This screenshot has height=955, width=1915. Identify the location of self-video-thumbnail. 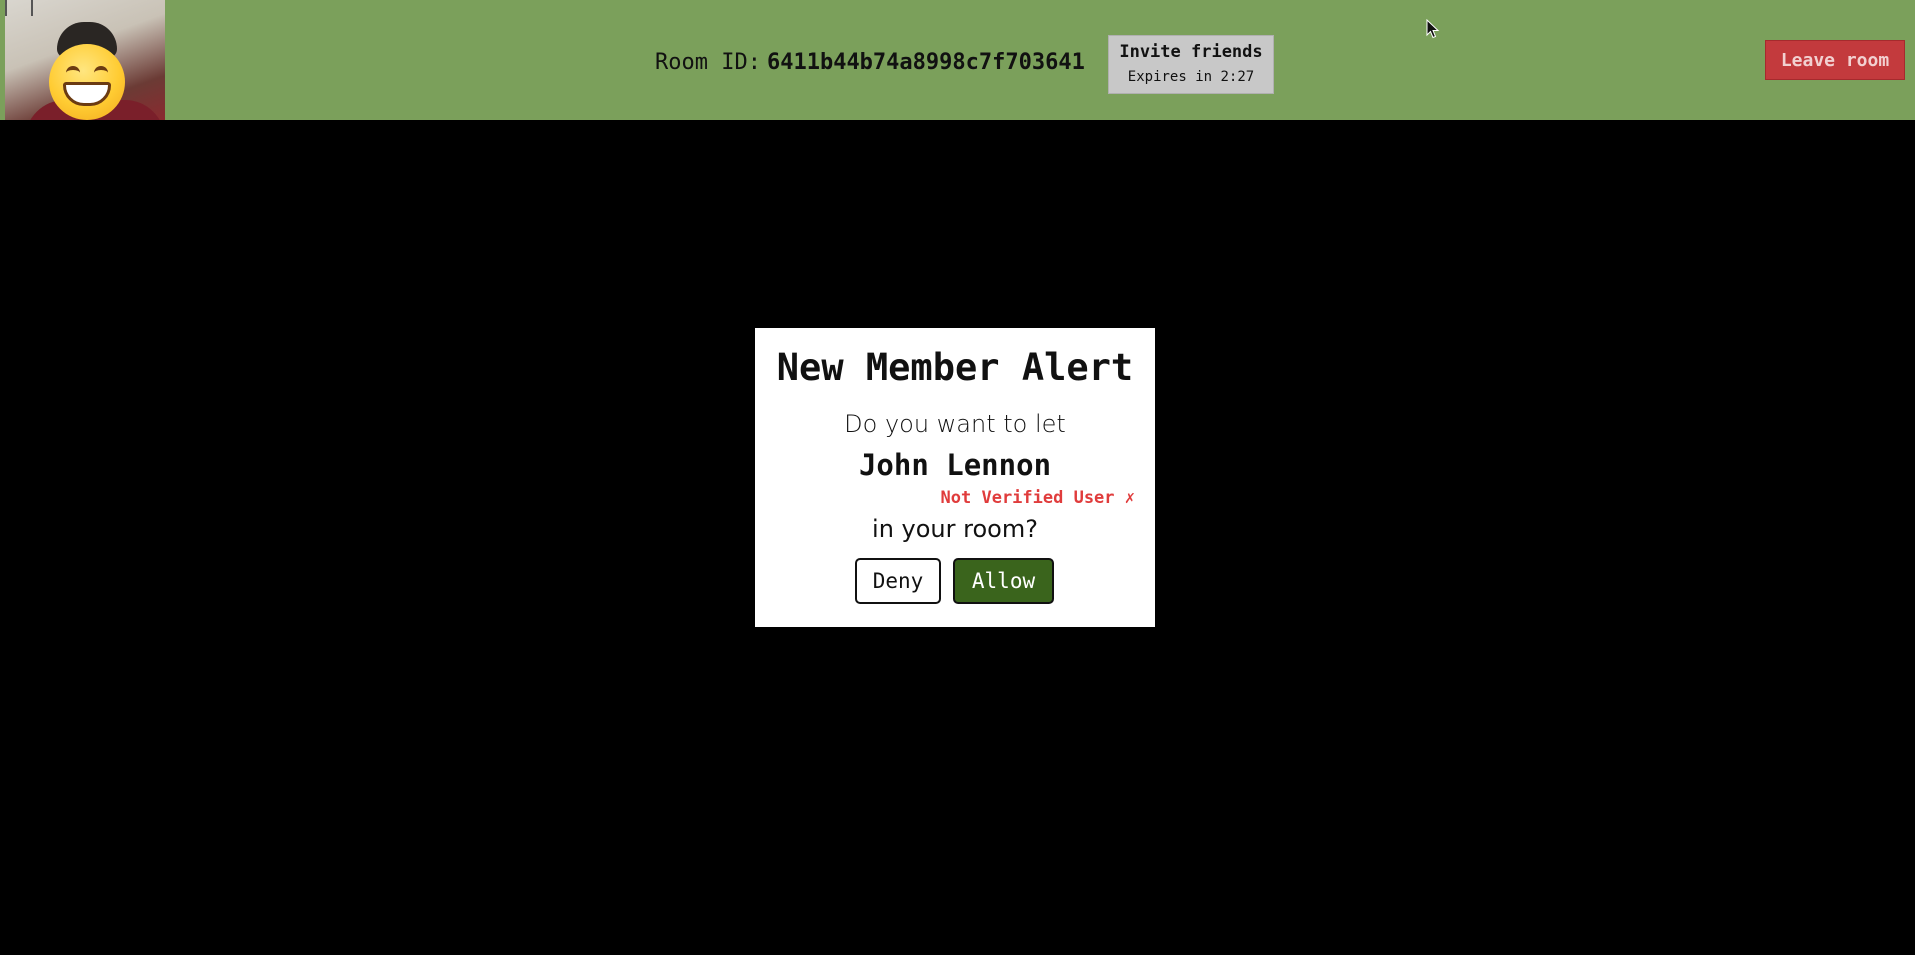
(85, 60).